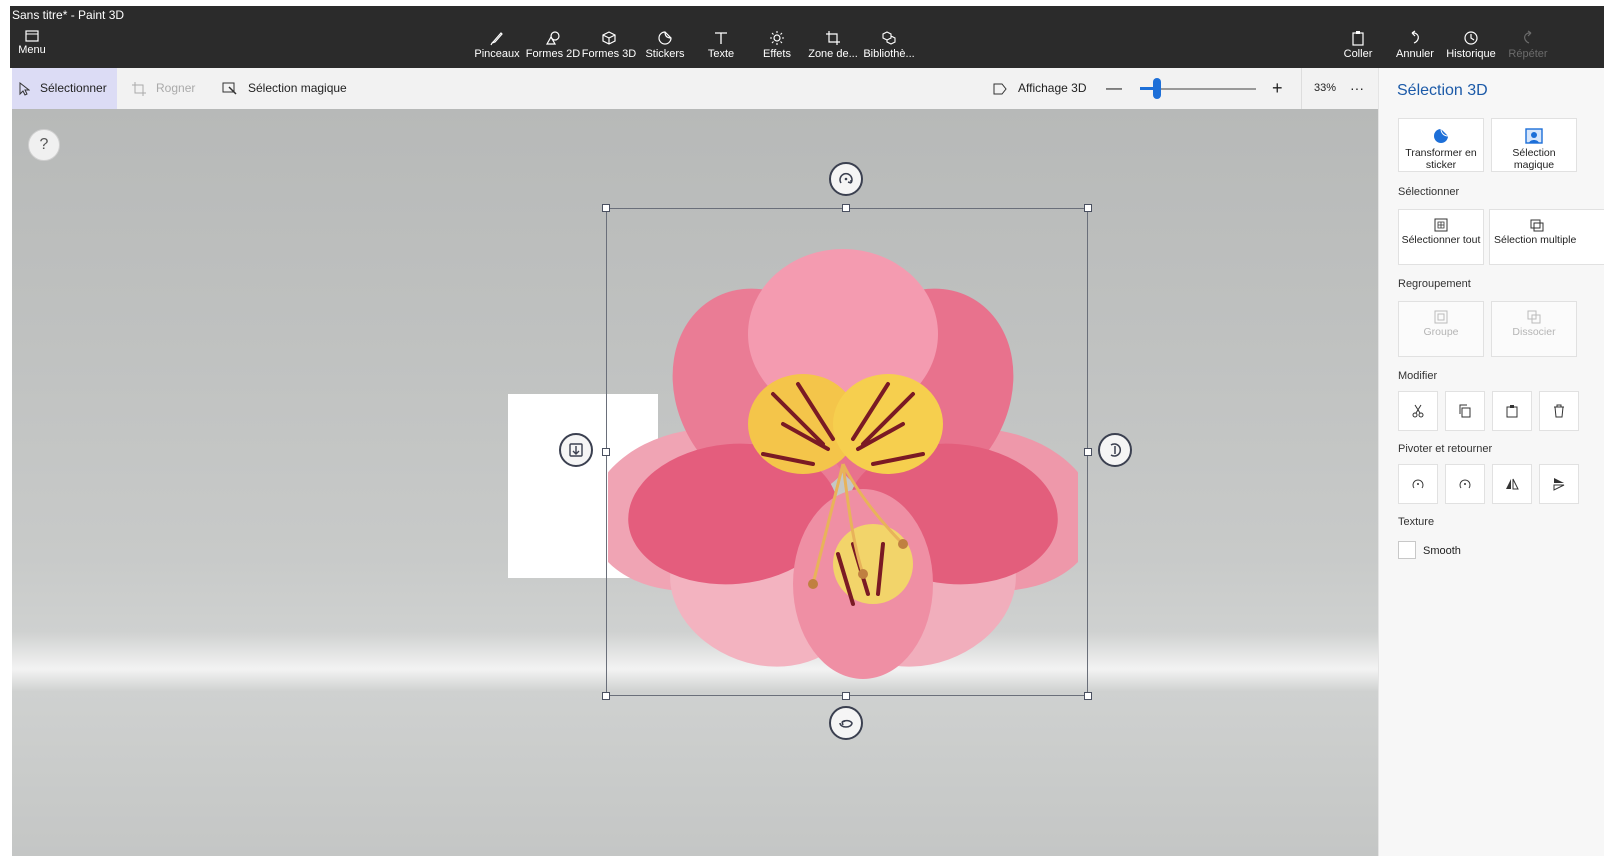 The width and height of the screenshot is (1604, 856). Describe the element at coordinates (1324, 88) in the screenshot. I see `zoom-percent: 33%` at that location.